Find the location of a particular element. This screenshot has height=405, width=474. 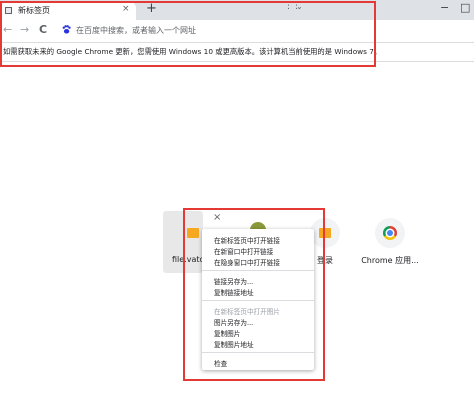

chrome-icon is located at coordinates (390, 233).